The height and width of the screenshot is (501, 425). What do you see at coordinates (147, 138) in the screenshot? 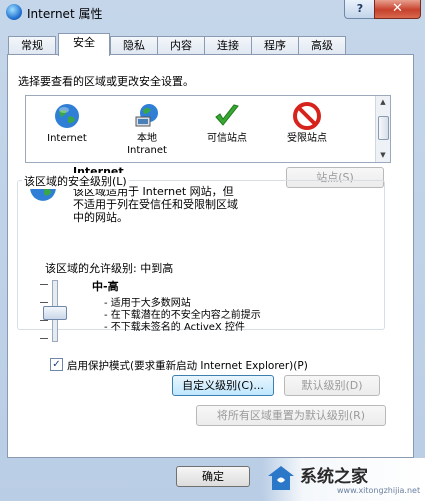
I see `zone-label: 本地` at bounding box center [147, 138].